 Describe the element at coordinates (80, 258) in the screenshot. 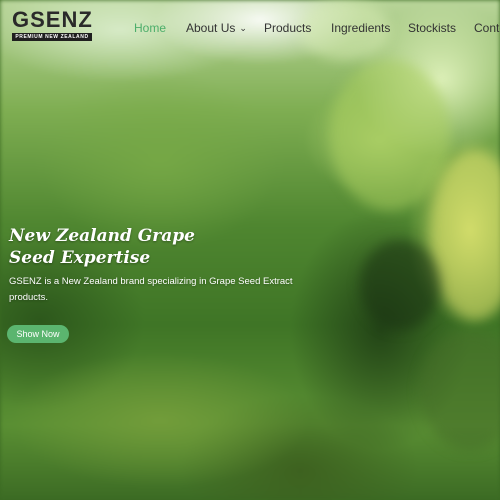

I see `hero-title-line2: Seed Expertise` at that location.